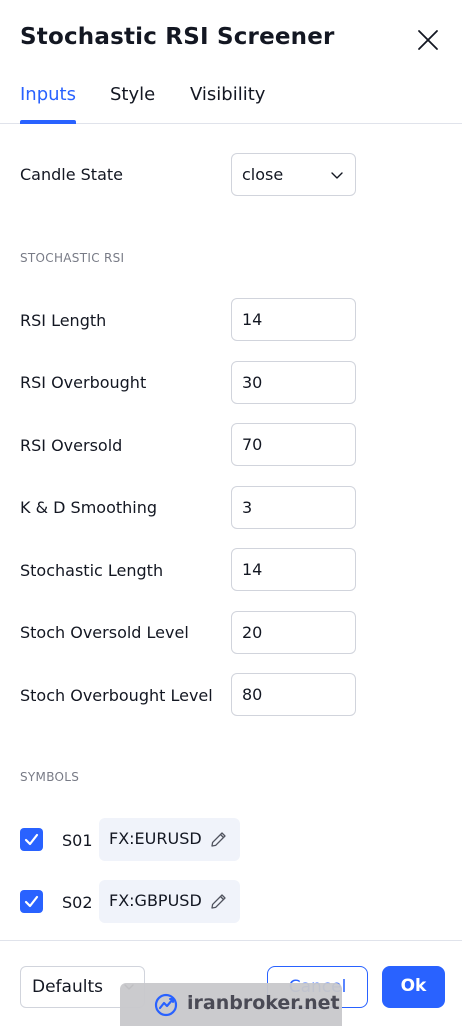  Describe the element at coordinates (263, 1003) in the screenshot. I see `watermark-text: iranbroker.net` at that location.